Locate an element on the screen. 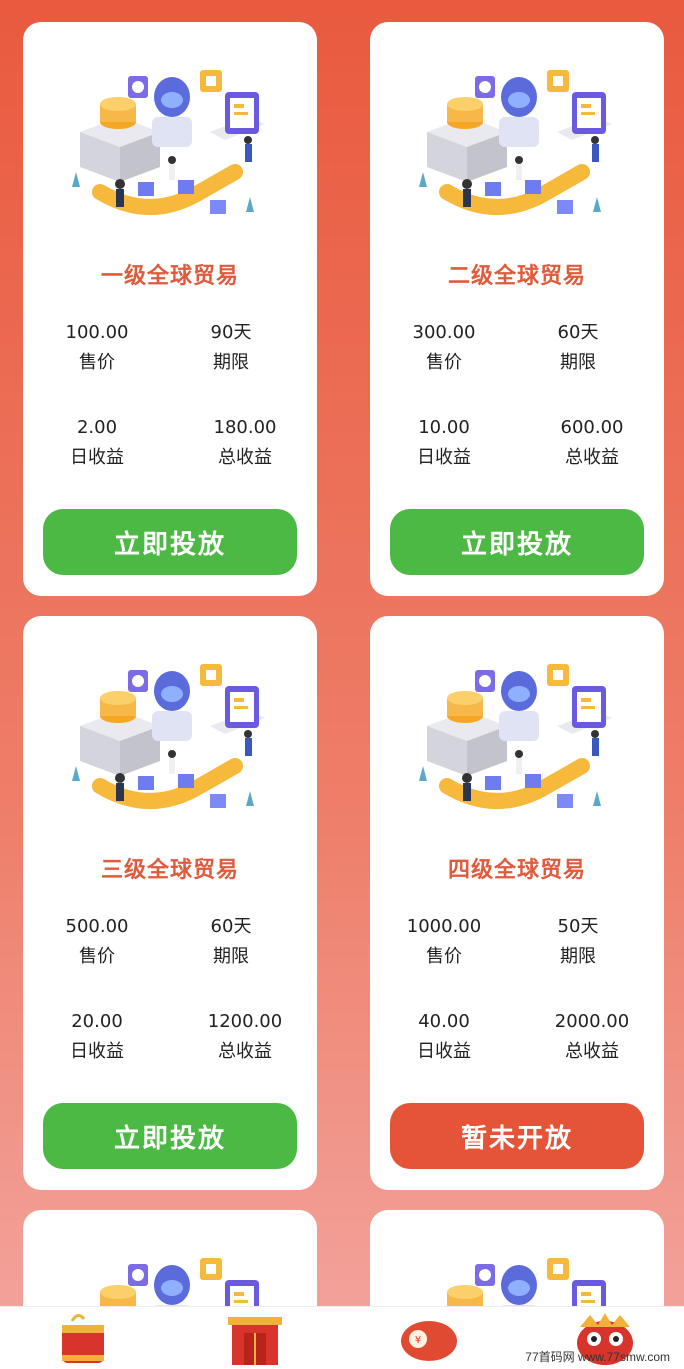  total-value: 2000.00 is located at coordinates (592, 1021).